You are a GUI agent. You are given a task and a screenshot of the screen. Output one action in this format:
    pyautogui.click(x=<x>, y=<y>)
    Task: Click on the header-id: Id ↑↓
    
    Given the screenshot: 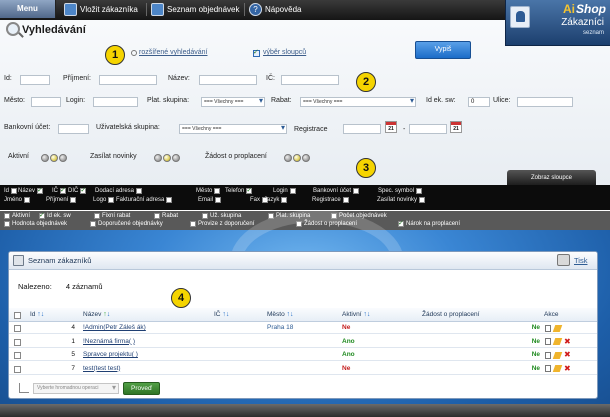 What is the action you would take?
    pyautogui.click(x=37, y=315)
    